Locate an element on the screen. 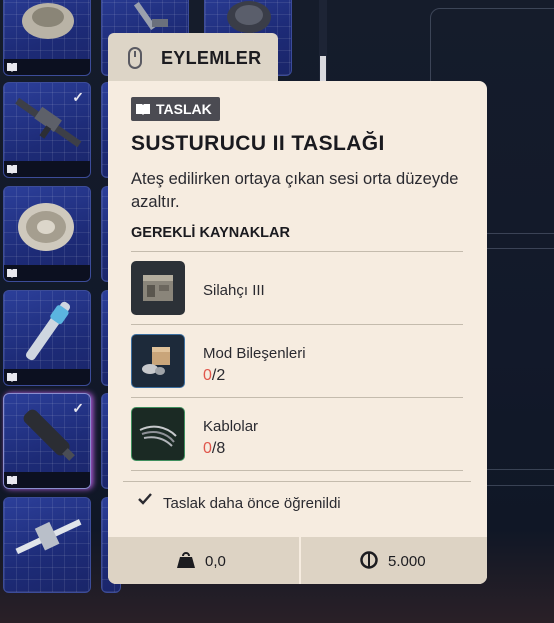 Image resolution: width=554 pixels, height=623 pixels. item-title: SUSTURUCU II TASLAĞI is located at coordinates (258, 143).